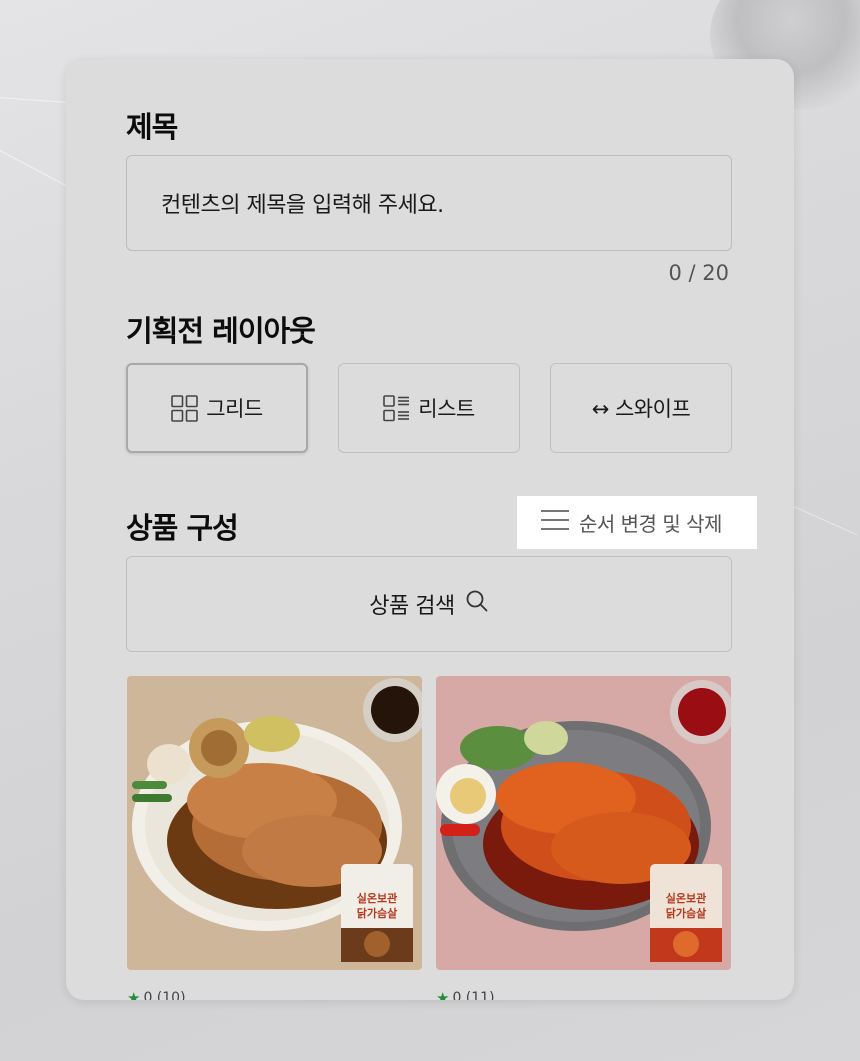 The width and height of the screenshot is (860, 1061). Describe the element at coordinates (698, 273) in the screenshot. I see `title-char-counter: 0 / 20` at that location.